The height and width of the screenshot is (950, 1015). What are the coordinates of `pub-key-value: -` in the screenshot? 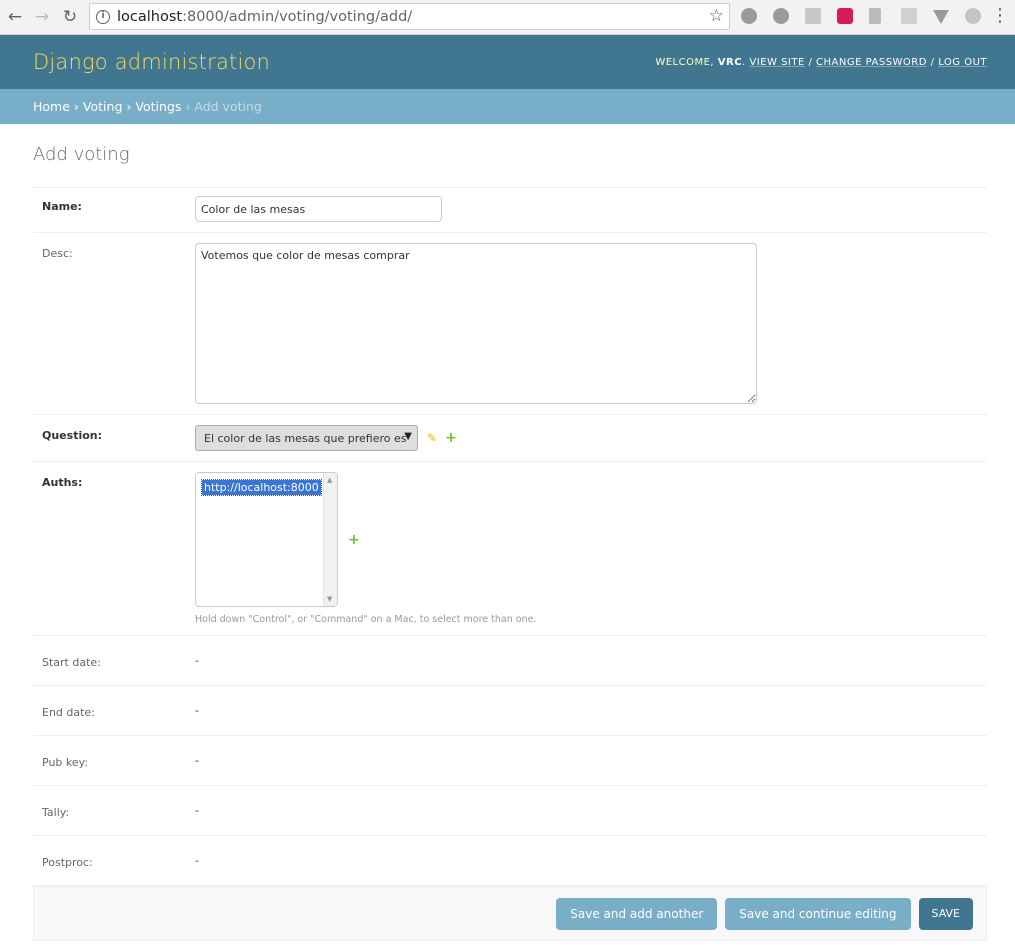 It's located at (197, 760).